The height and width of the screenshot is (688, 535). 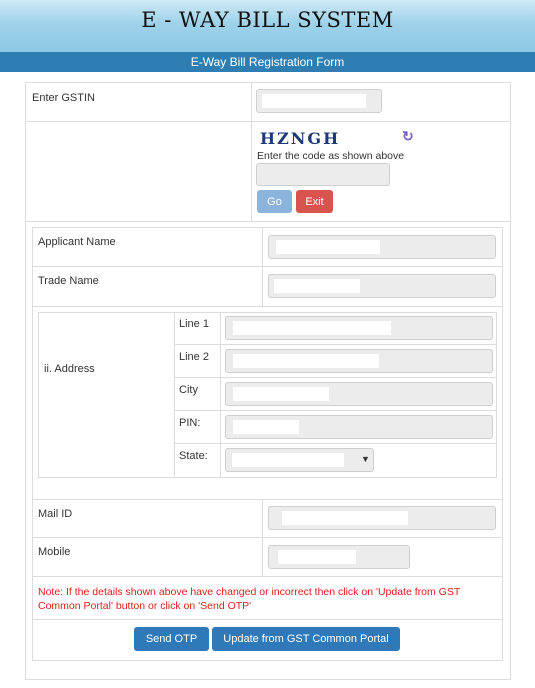 I want to click on app-title: E - WAY BILL SYSTEM, so click(x=267, y=20).